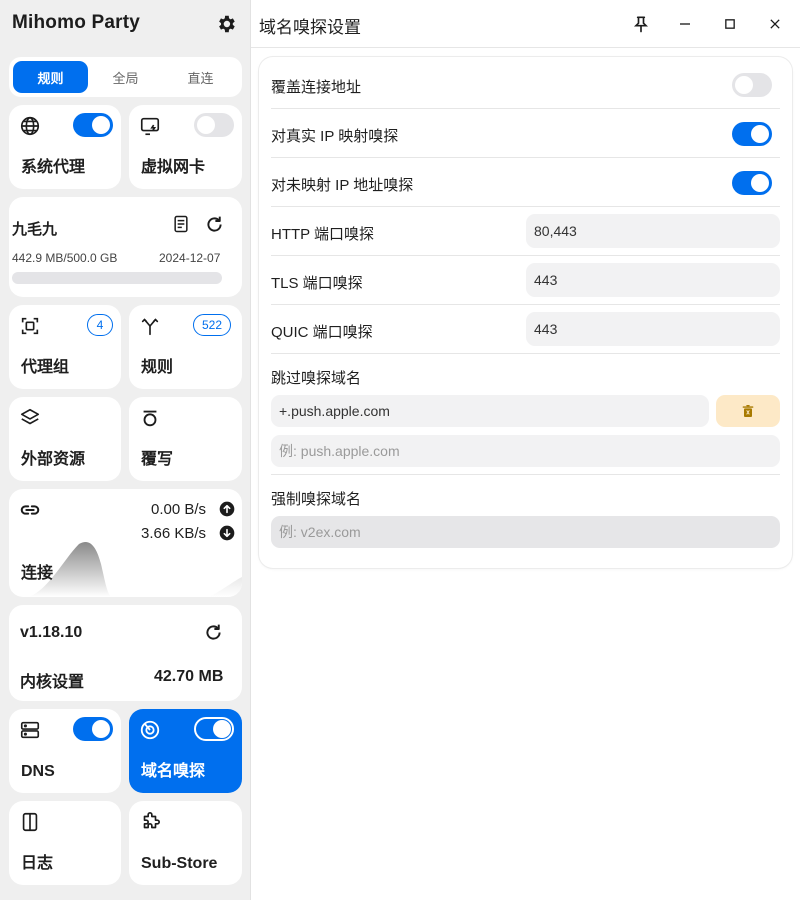 This screenshot has width=800, height=900. I want to click on document-icon, so click(181, 224).